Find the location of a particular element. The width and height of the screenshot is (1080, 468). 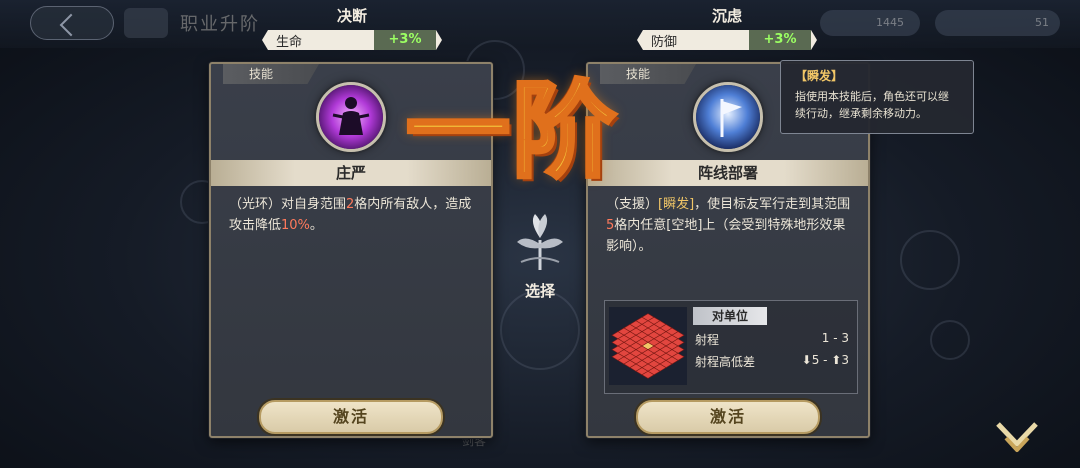

left-stat-name: 生命 is located at coordinates (289, 42).